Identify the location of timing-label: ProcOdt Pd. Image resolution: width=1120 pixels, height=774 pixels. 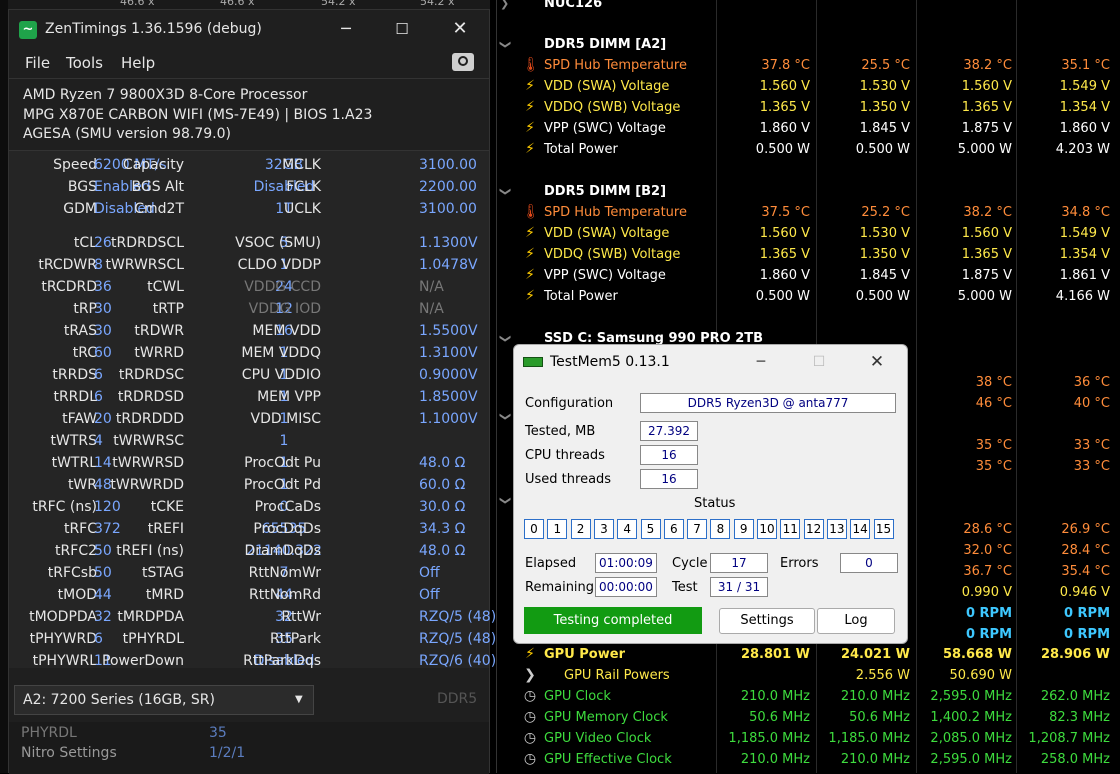
(282, 485).